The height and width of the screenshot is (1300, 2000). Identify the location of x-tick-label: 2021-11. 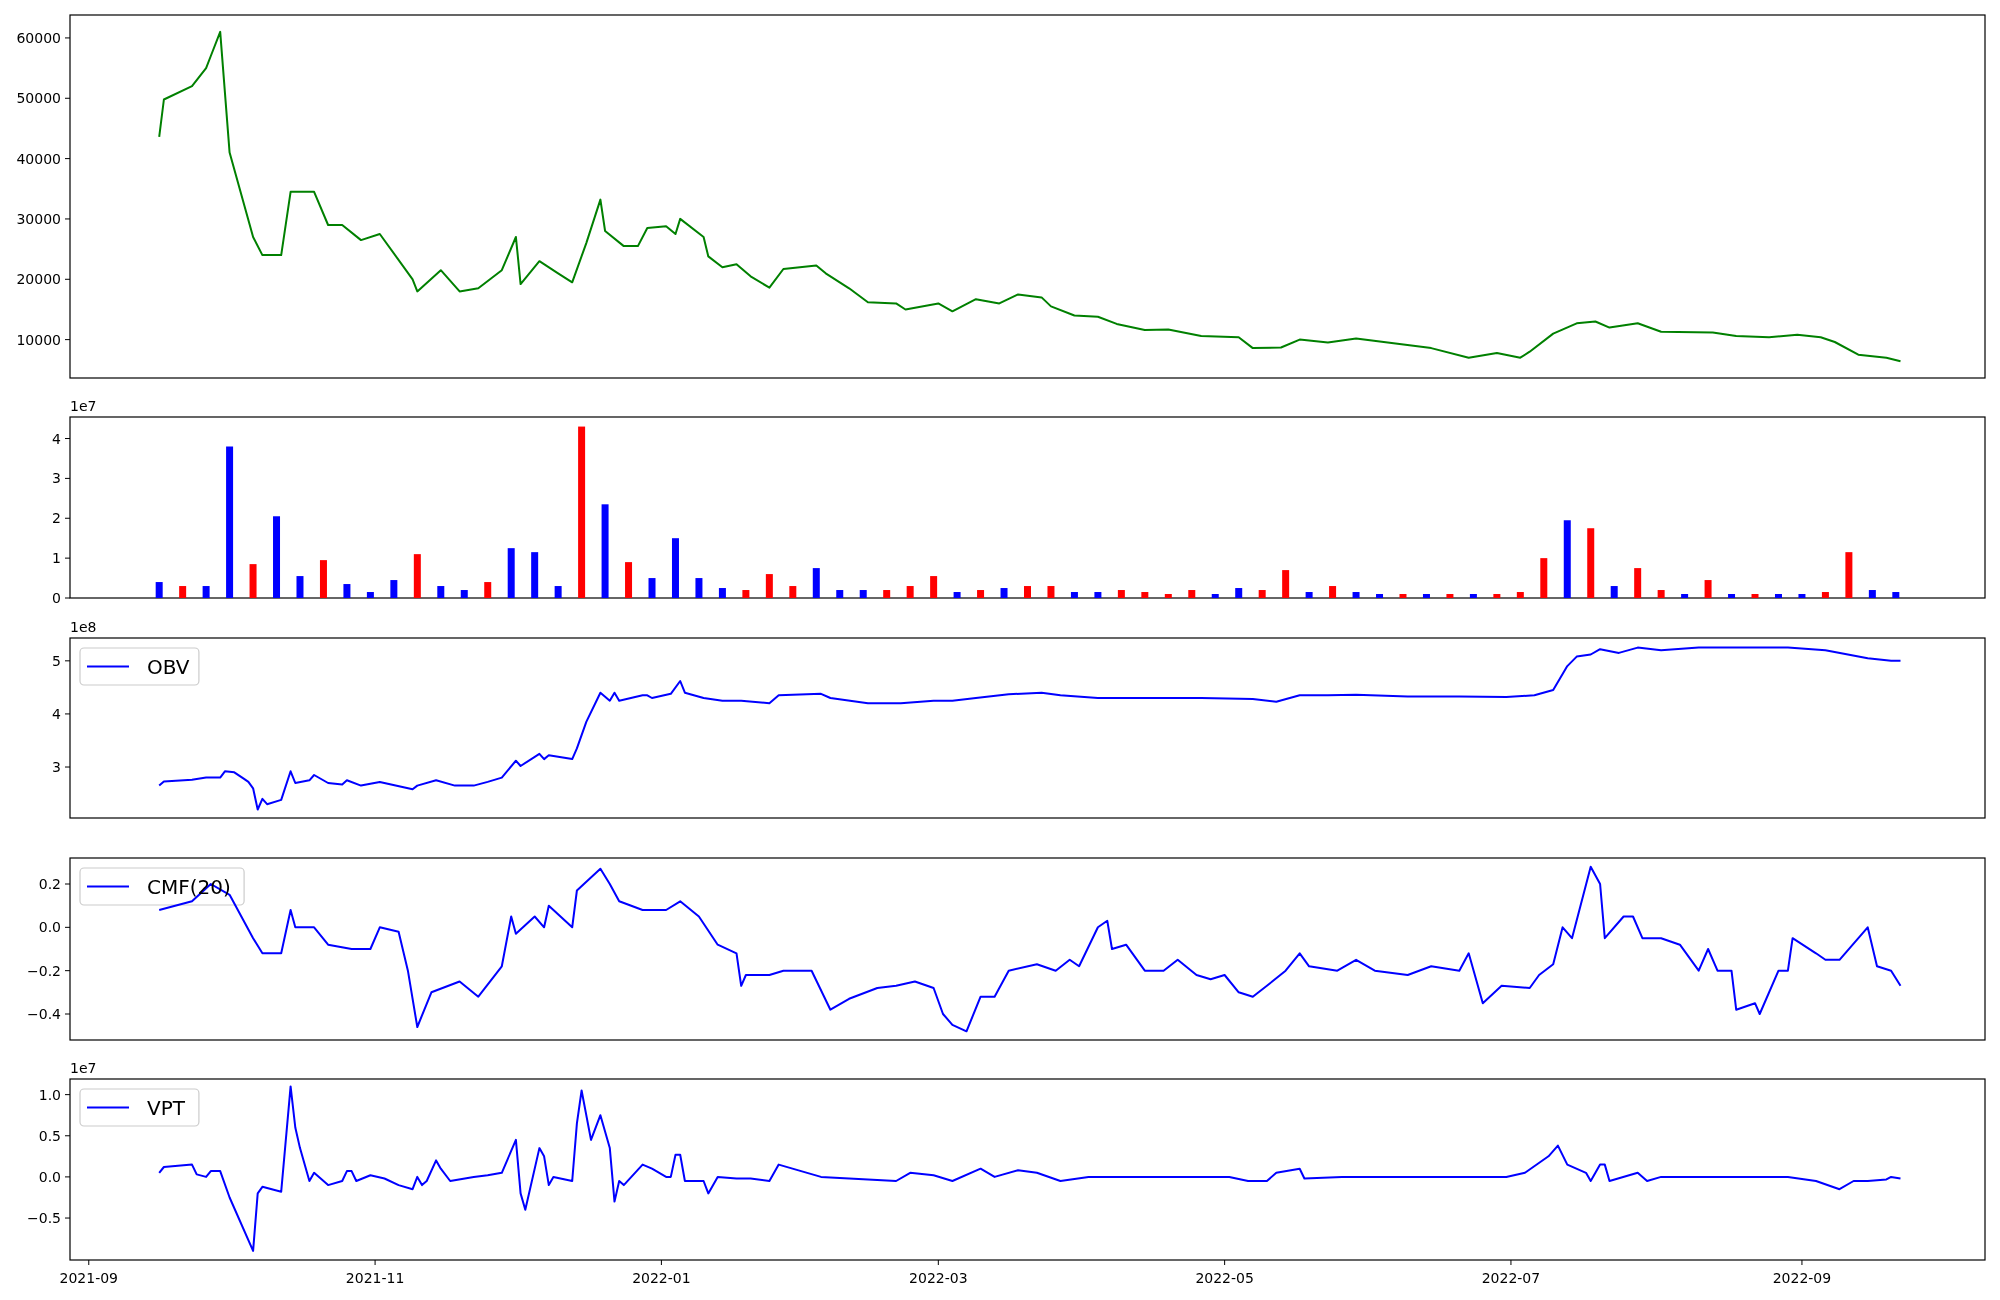
(375, 1278).